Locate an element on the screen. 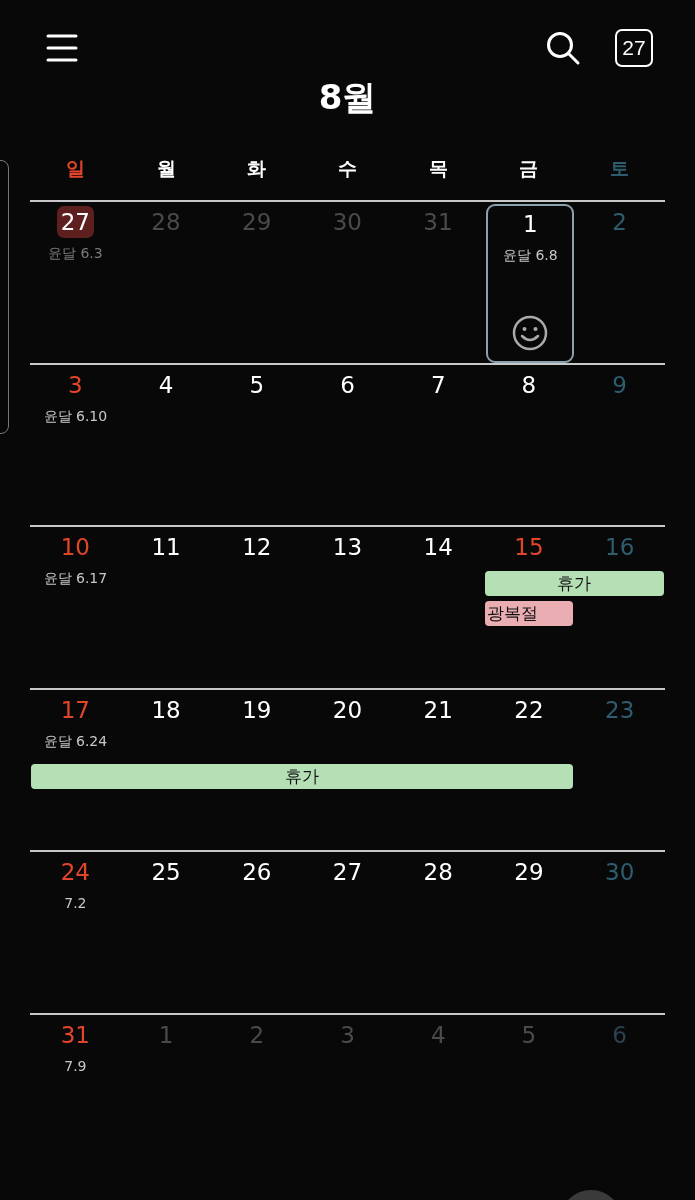 This screenshot has width=695, height=1200. lunar-date: 윤달 6.3 is located at coordinates (75, 254).